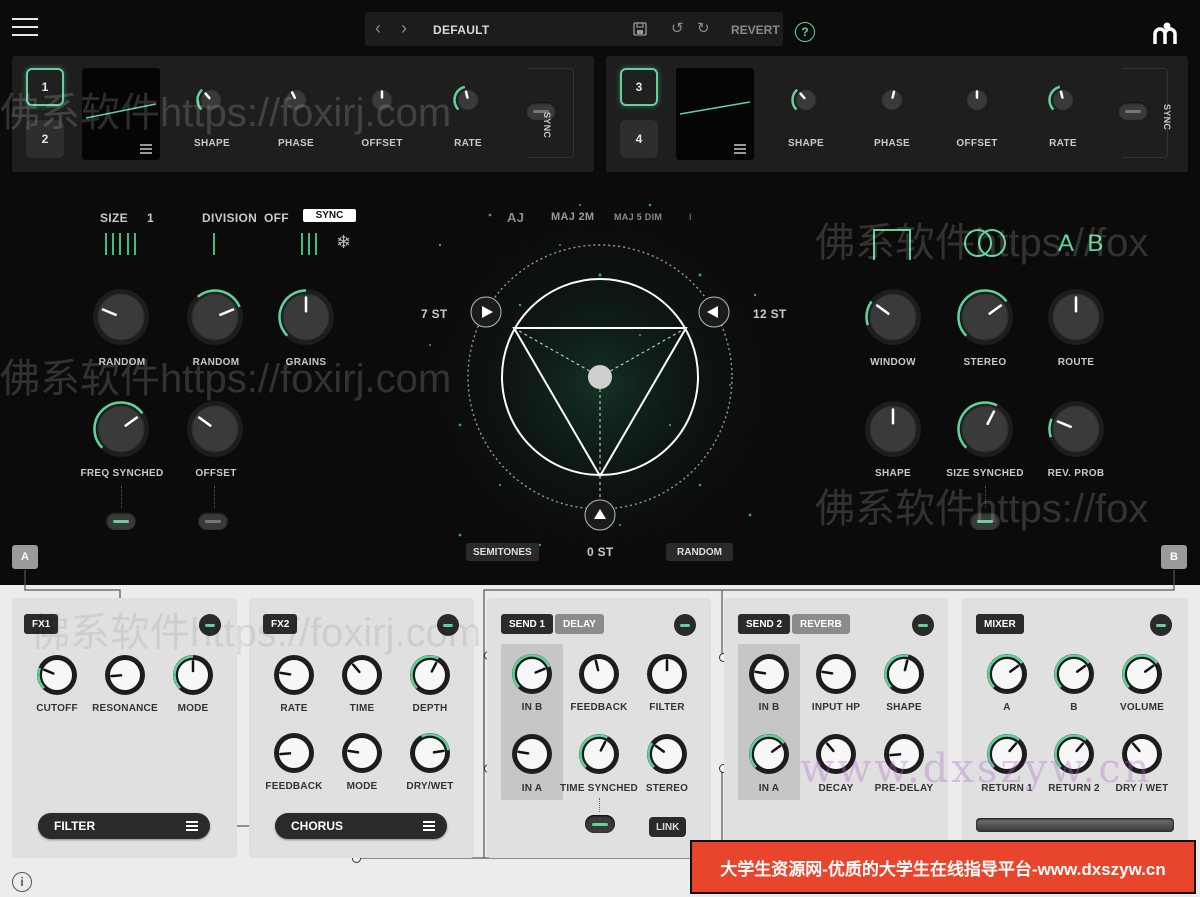 This screenshot has height=897, width=1200. Describe the element at coordinates (1007, 707) in the screenshot. I see `mixer-a-label: A` at that location.